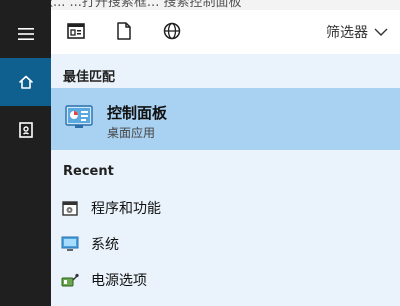 The height and width of the screenshot is (306, 400). I want to click on documents-filter-button, so click(124, 31).